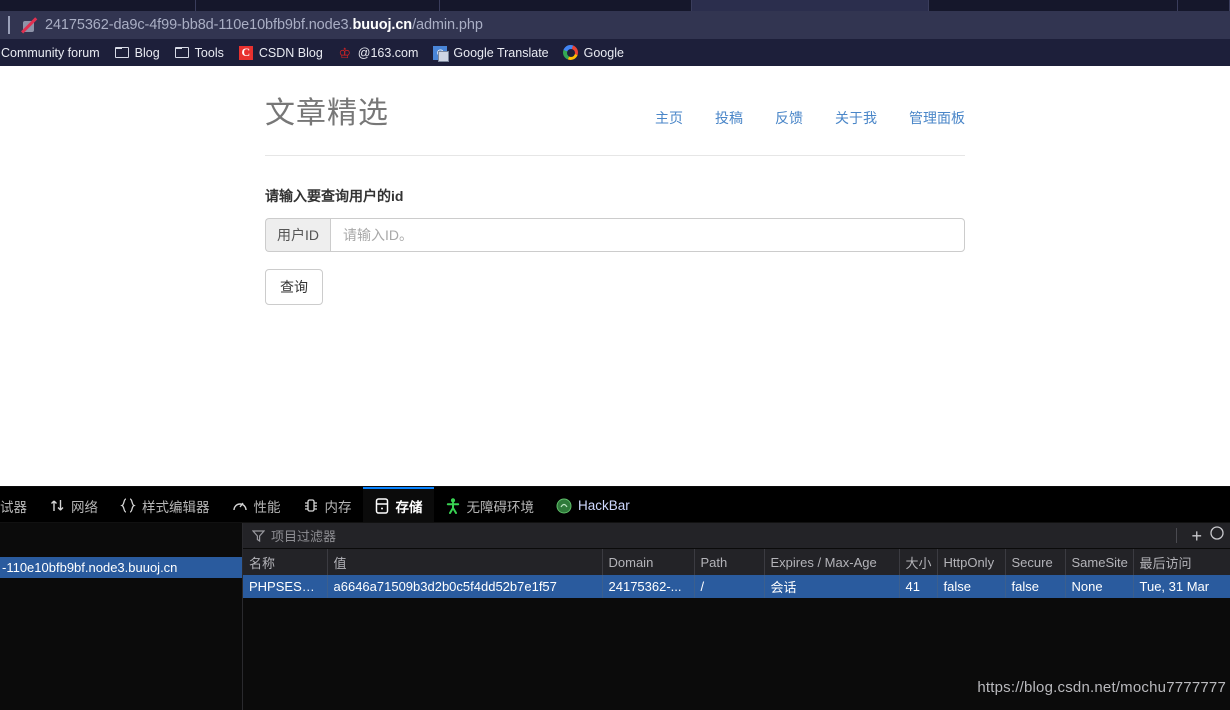  Describe the element at coordinates (856, 118) in the screenshot. I see `nav-link-3: 关于我` at that location.